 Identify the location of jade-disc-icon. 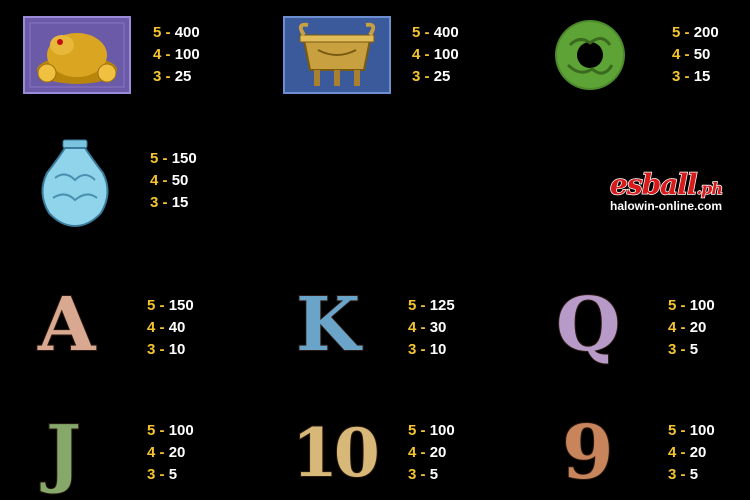
(590, 55).